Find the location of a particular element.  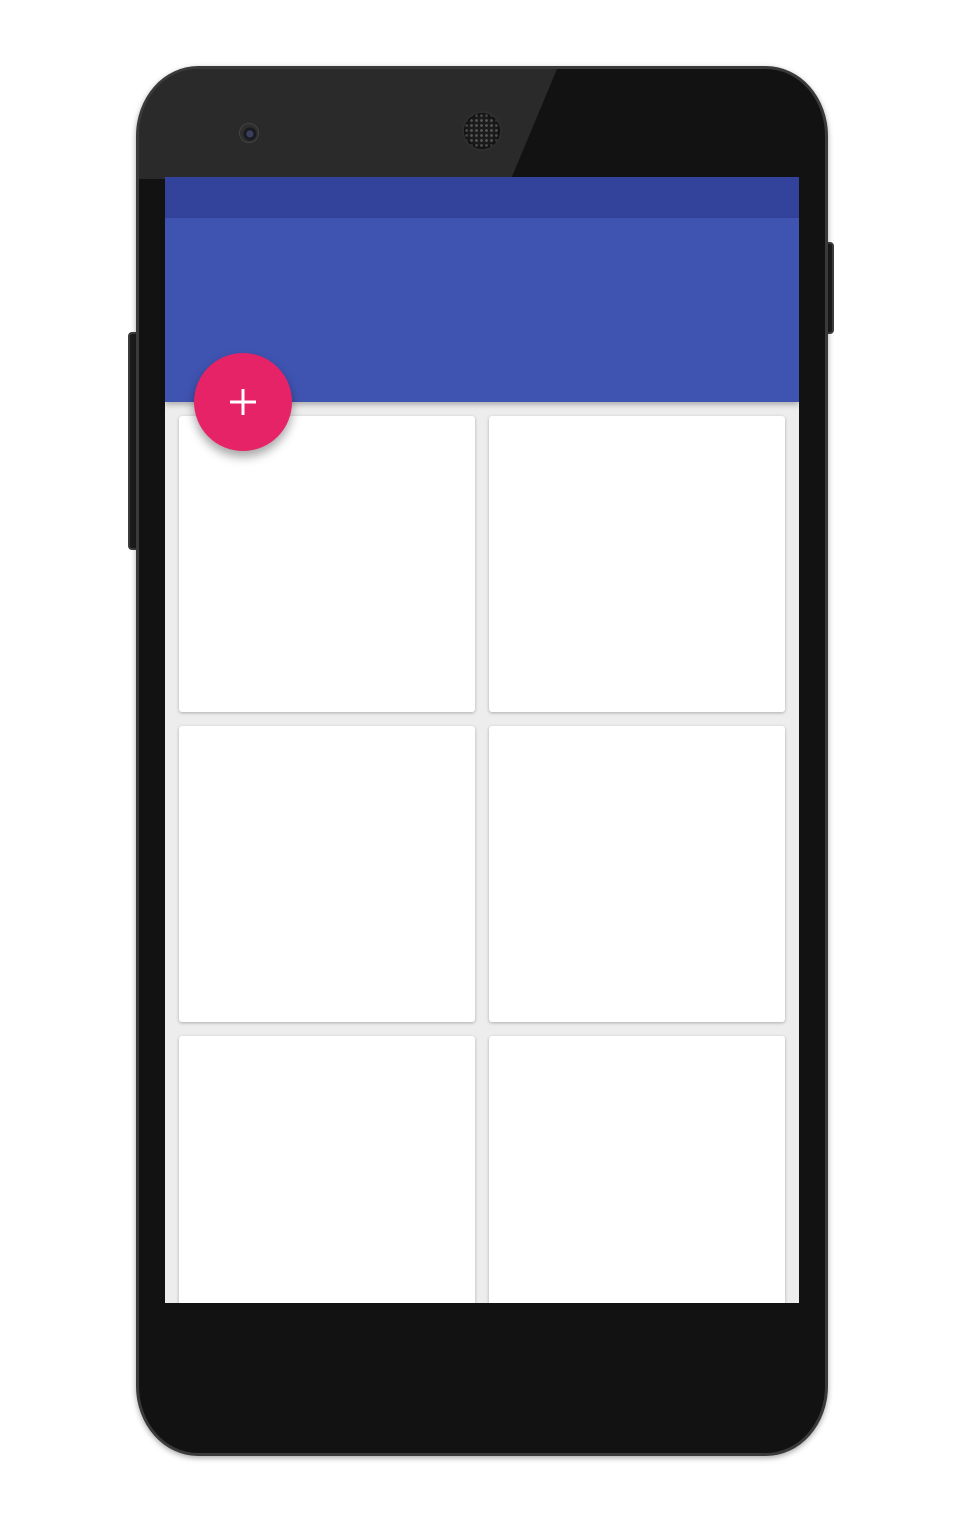

add-fab-button is located at coordinates (243, 402).